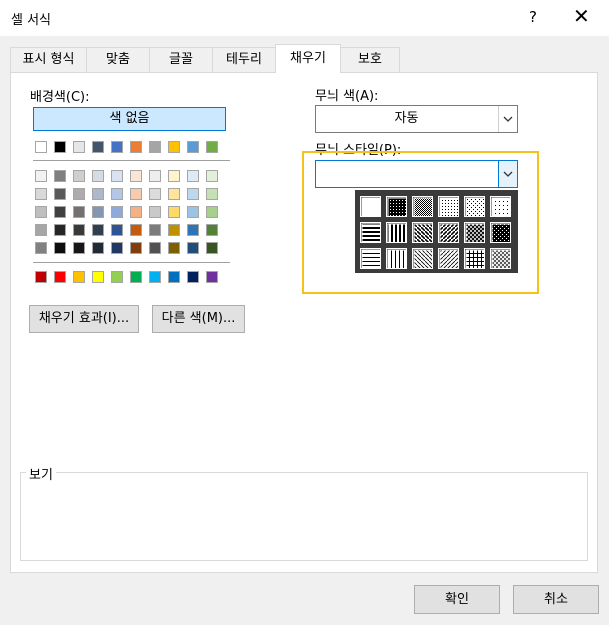  Describe the element at coordinates (416, 119) in the screenshot. I see `pattern-color-dropdown: 자동` at that location.